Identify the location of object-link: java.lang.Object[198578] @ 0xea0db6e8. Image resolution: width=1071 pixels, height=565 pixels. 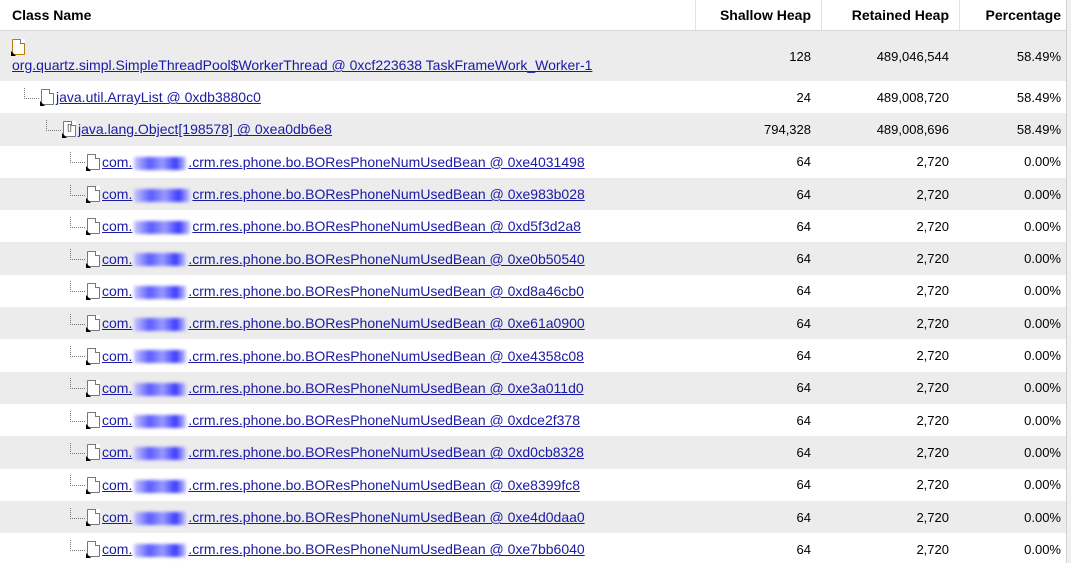
(205, 129).